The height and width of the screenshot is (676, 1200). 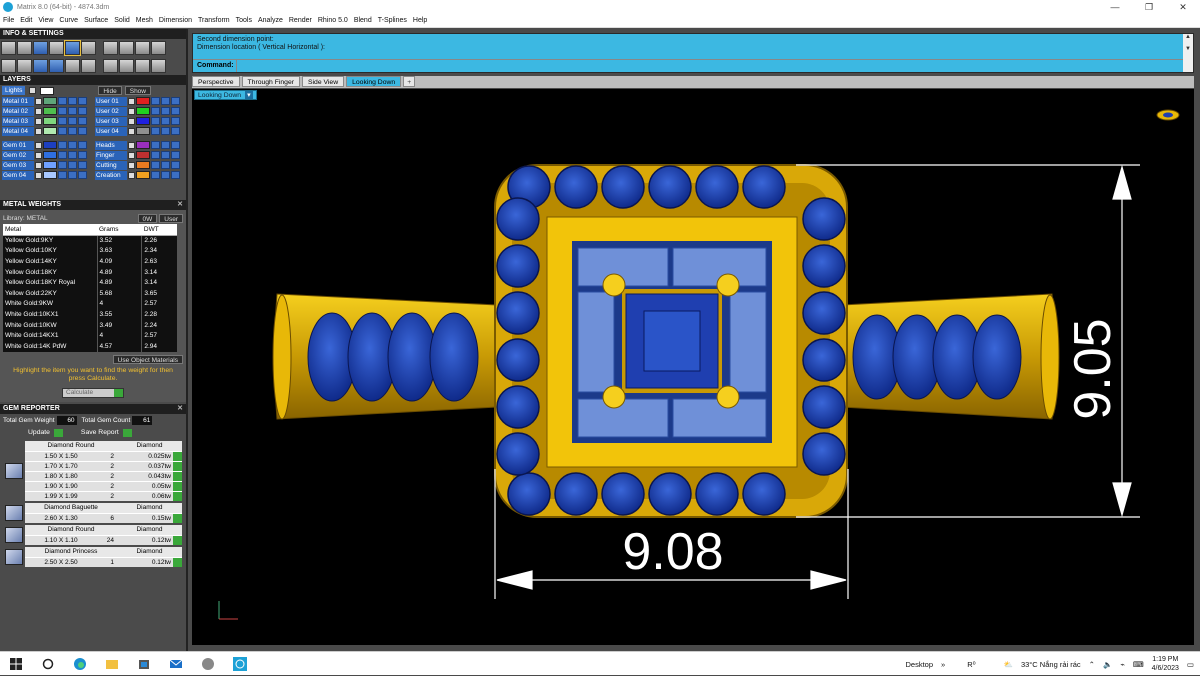 I want to click on viewport-label: Looking Down ▾, so click(x=225, y=95).